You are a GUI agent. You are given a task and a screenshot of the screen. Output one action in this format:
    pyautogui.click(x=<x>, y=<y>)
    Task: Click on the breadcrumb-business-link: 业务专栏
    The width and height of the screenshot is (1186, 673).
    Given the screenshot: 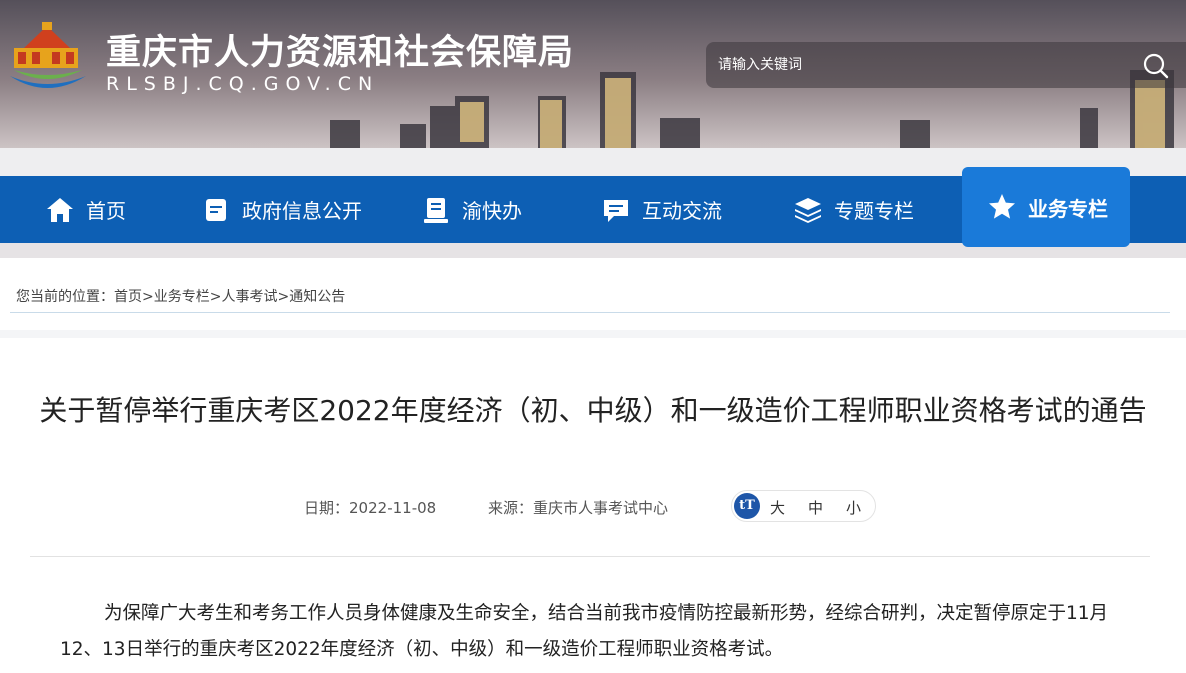 What is the action you would take?
    pyautogui.click(x=182, y=297)
    